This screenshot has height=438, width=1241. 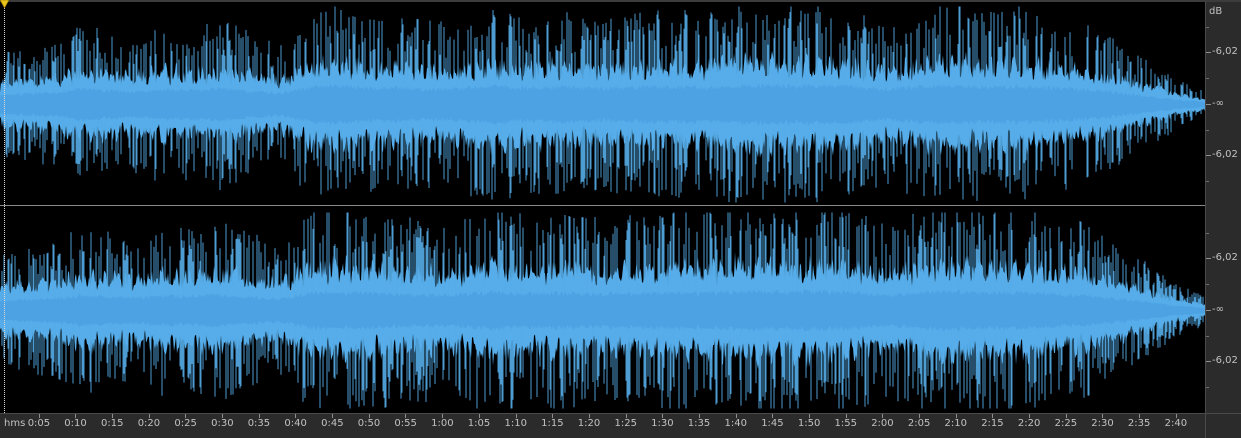 What do you see at coordinates (185, 423) in the screenshot?
I see `time-label: 0:25` at bounding box center [185, 423].